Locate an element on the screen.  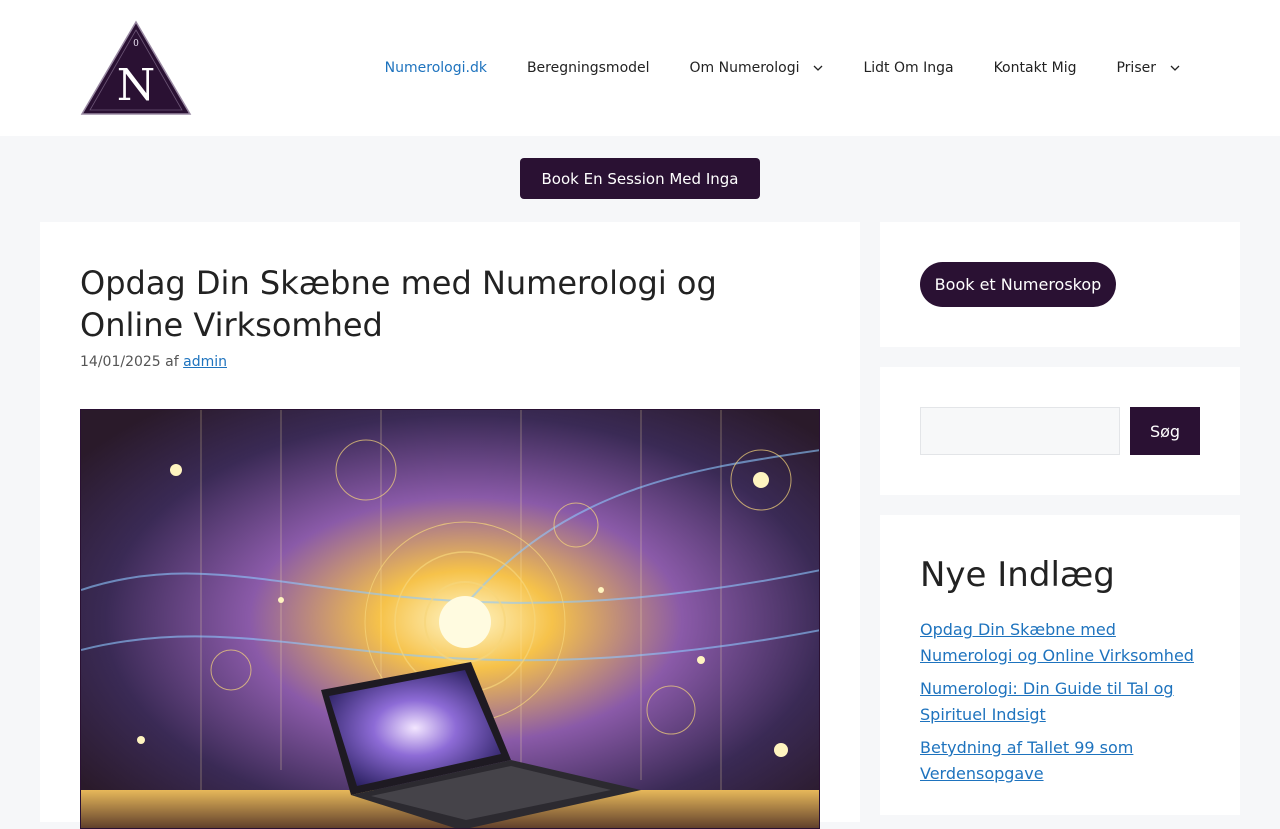
search-input is located at coordinates (1020, 431).